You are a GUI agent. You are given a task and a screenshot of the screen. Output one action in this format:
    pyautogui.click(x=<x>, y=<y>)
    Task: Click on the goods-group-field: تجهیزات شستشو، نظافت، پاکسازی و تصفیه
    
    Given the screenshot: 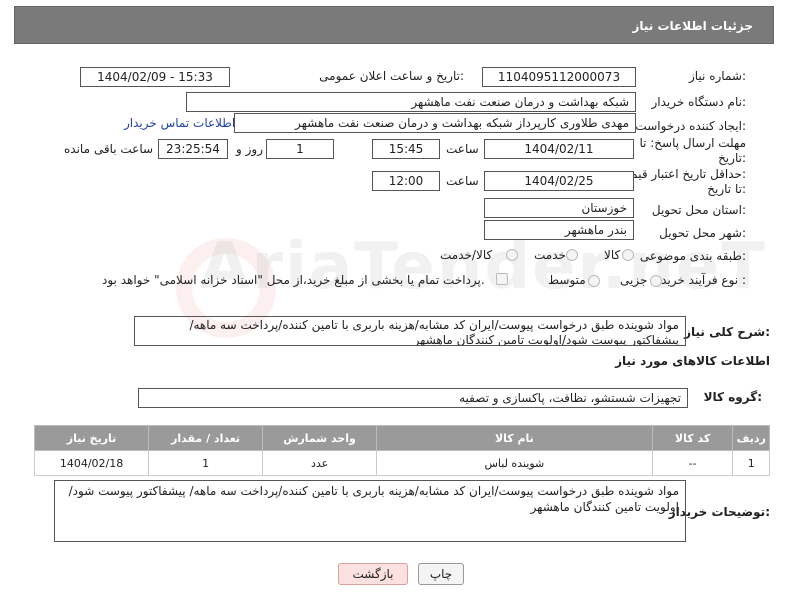 What is the action you would take?
    pyautogui.click(x=413, y=398)
    